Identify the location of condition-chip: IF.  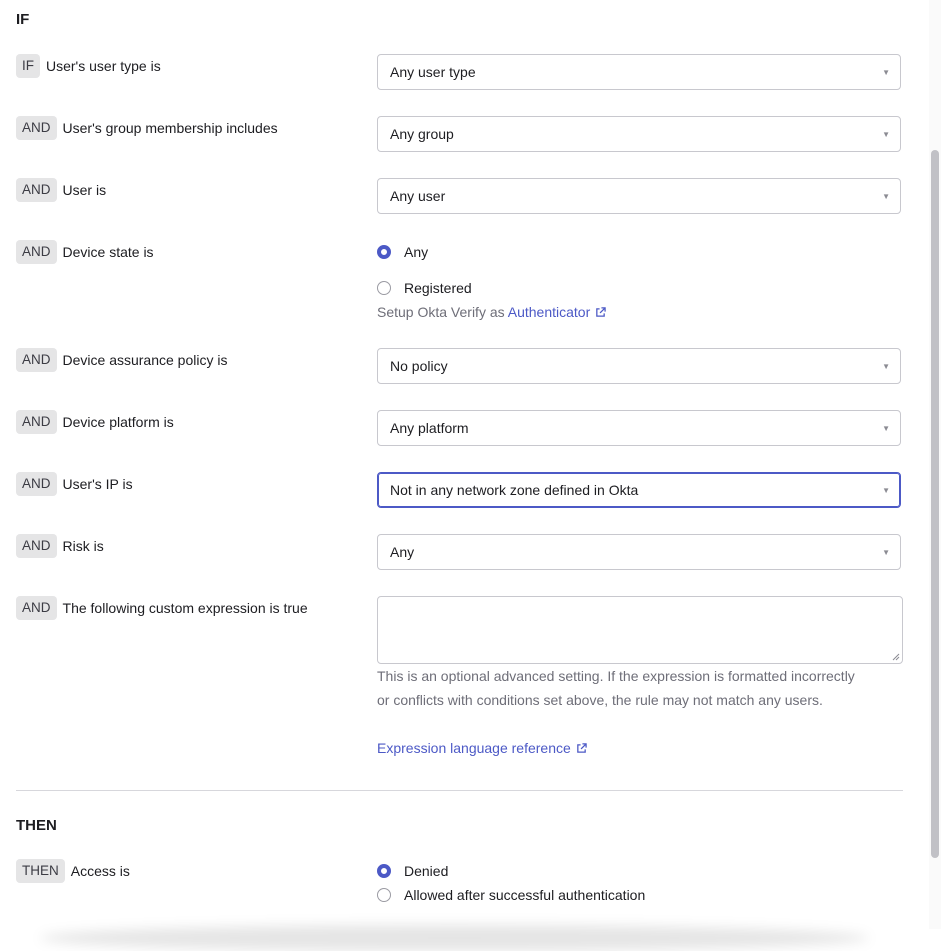
(28, 66).